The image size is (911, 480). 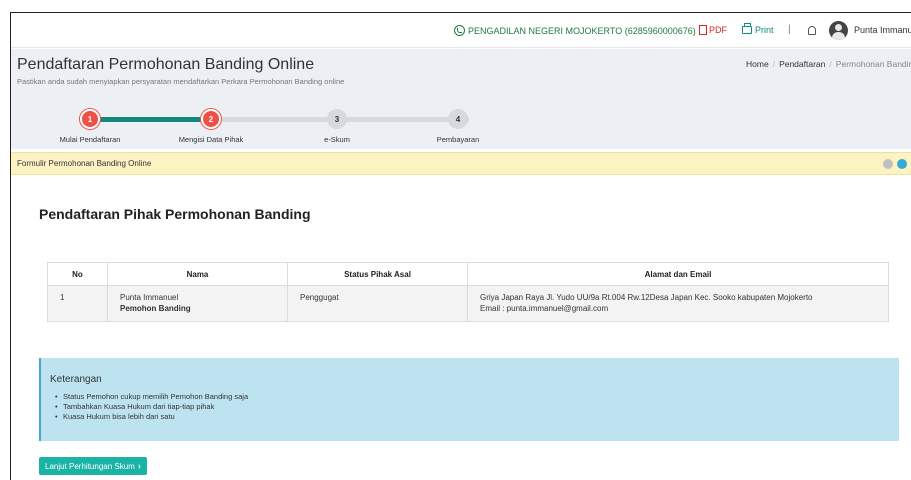 I want to click on pdf-icon, so click(x=703, y=30).